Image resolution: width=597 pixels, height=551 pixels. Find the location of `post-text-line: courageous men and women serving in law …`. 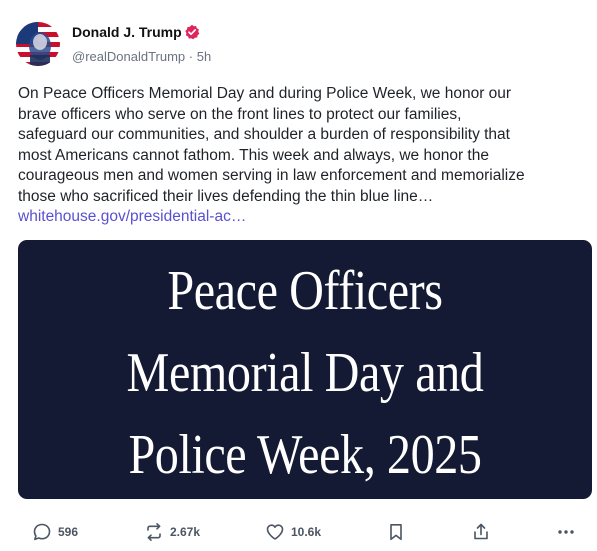

post-text-line: courageous men and women serving in law … is located at coordinates (271, 175).